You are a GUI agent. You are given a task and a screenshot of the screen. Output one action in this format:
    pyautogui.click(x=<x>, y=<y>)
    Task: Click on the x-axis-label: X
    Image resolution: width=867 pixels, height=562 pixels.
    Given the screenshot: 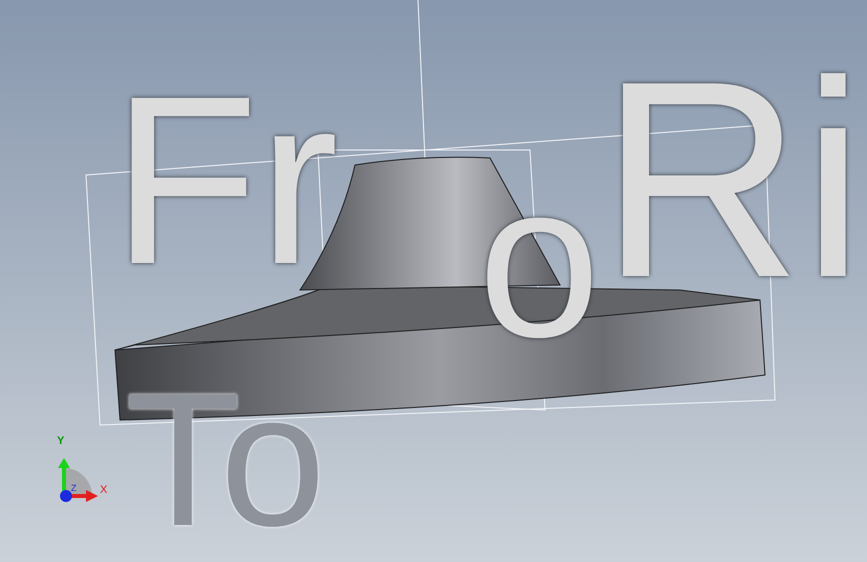 What is the action you would take?
    pyautogui.click(x=104, y=490)
    